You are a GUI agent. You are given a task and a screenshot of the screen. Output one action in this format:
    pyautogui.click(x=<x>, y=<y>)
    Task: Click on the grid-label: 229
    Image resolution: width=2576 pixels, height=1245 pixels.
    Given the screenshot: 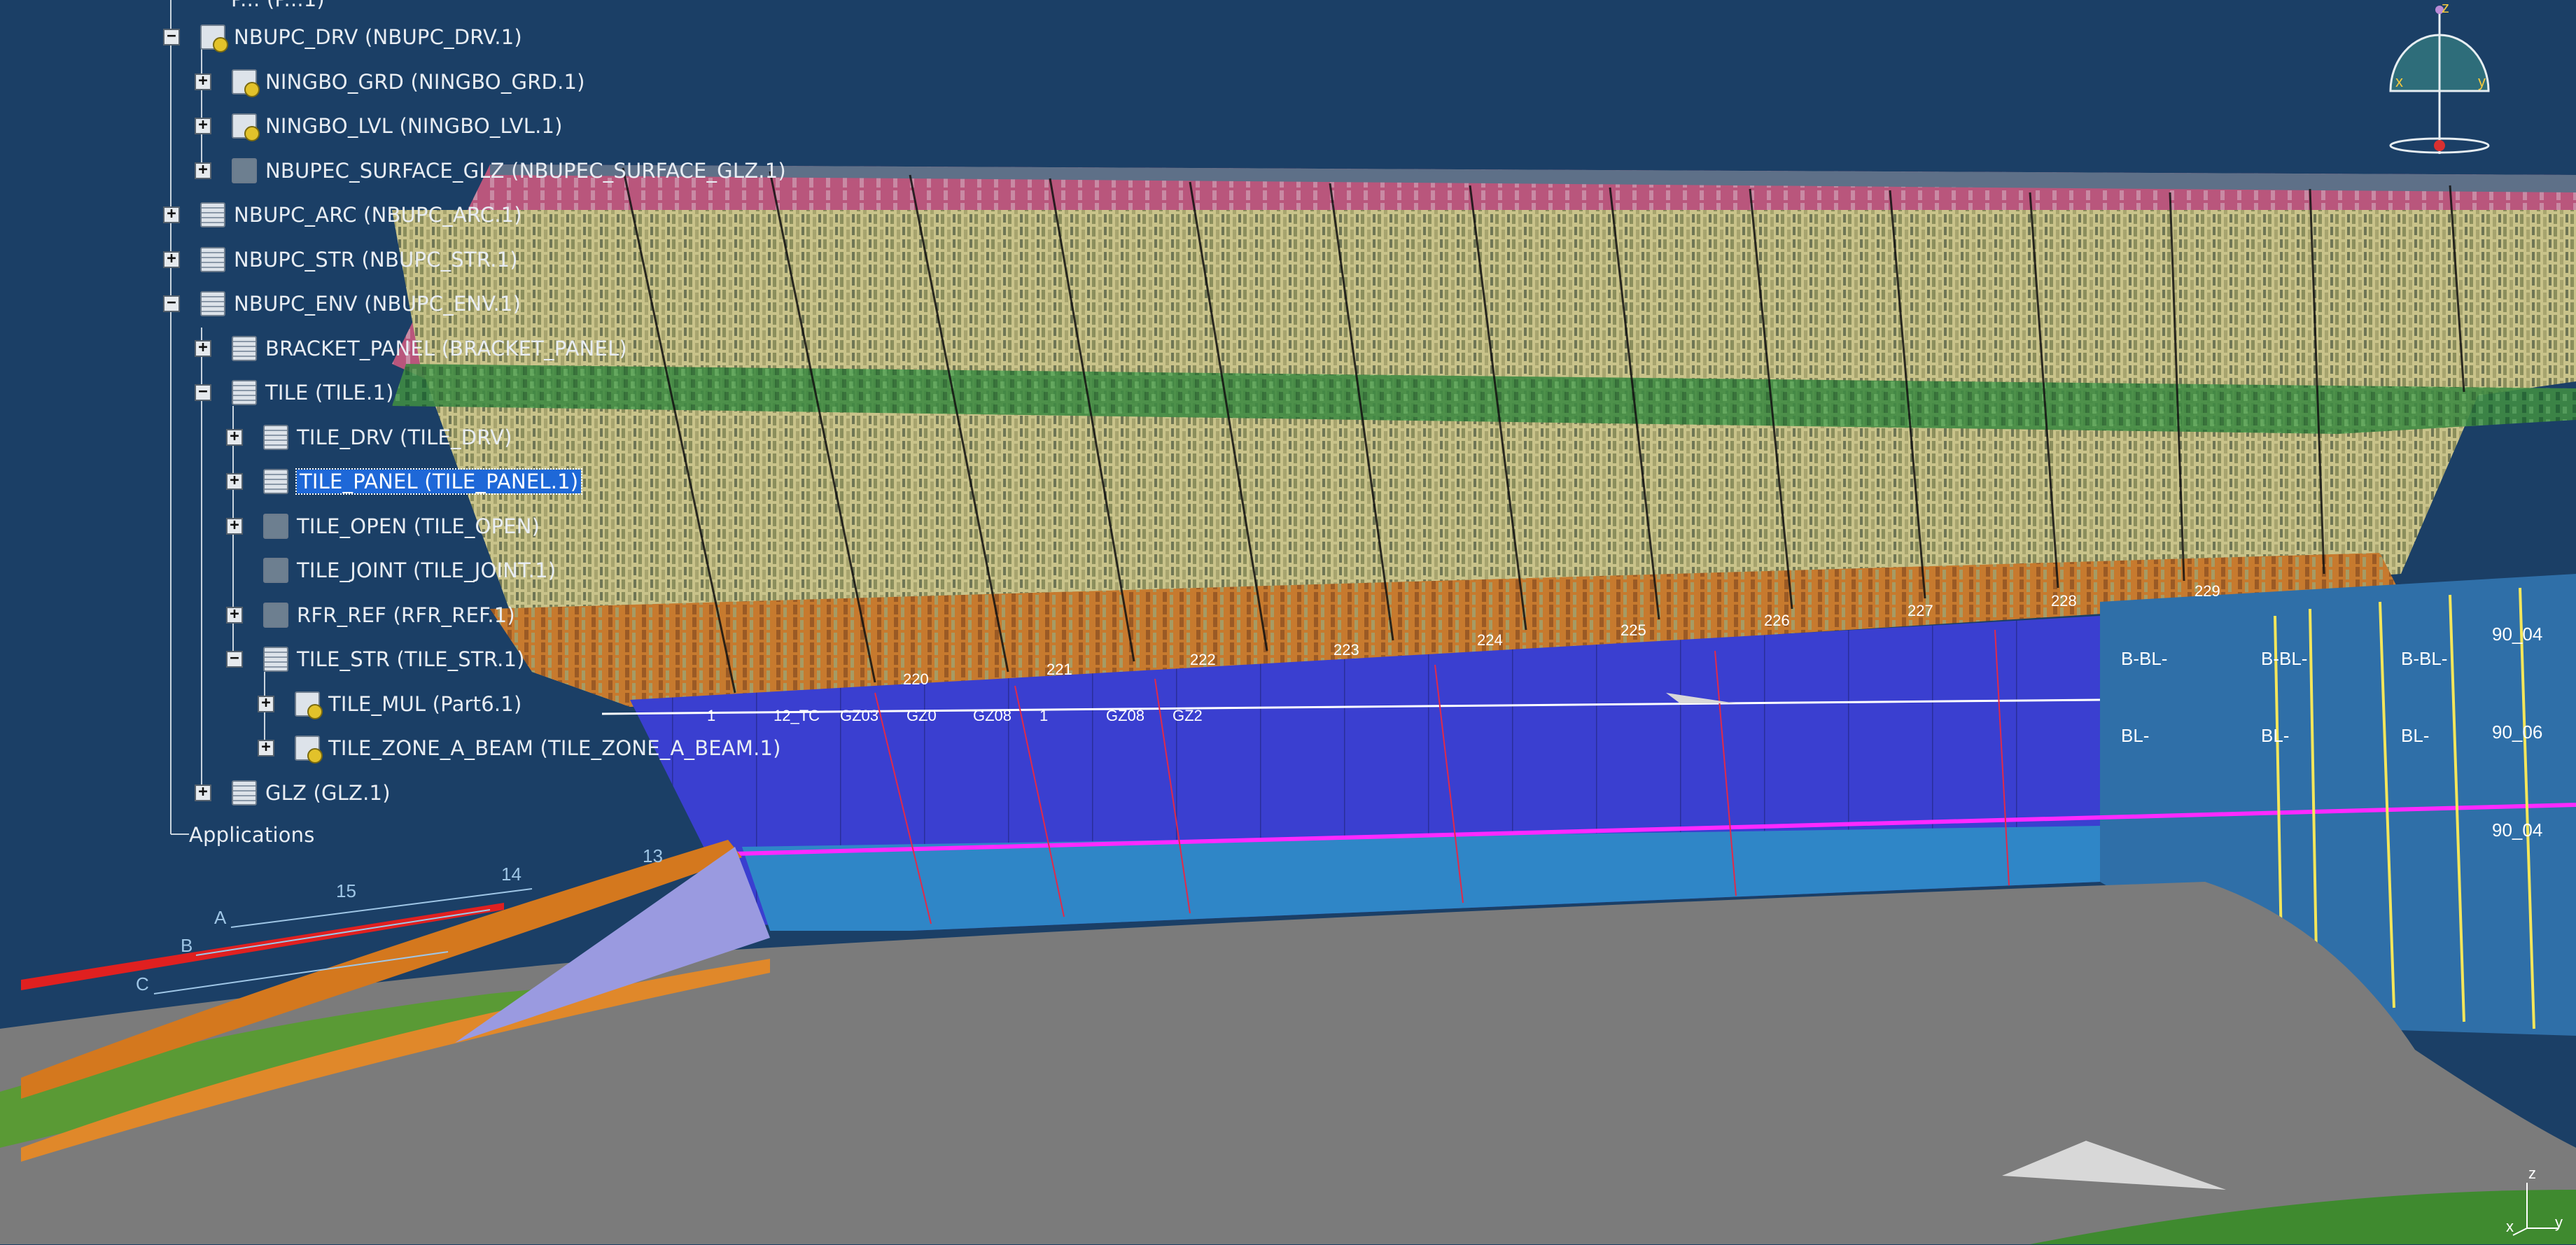 What is the action you would take?
    pyautogui.click(x=2207, y=591)
    